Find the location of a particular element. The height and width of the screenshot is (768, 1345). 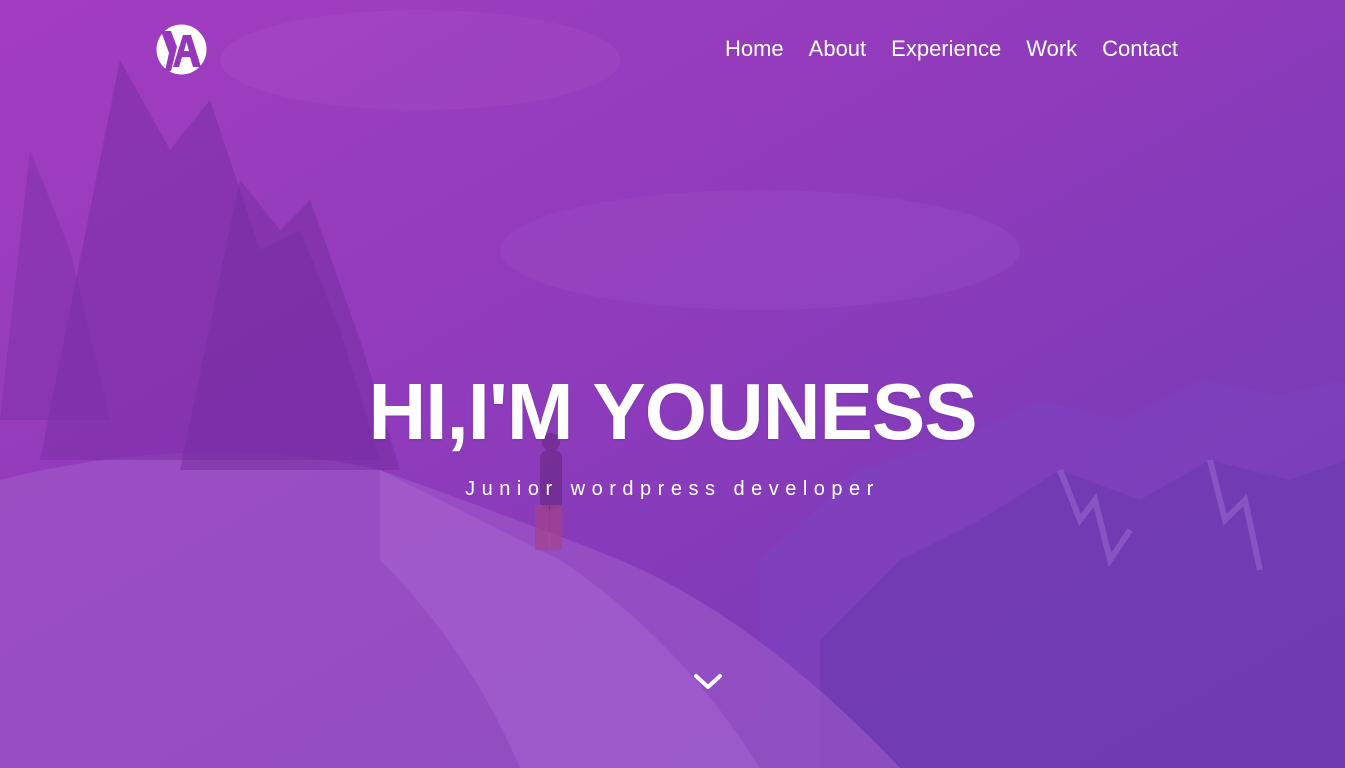

hero-subtitle: Junior wordpress developer is located at coordinates (672, 489).